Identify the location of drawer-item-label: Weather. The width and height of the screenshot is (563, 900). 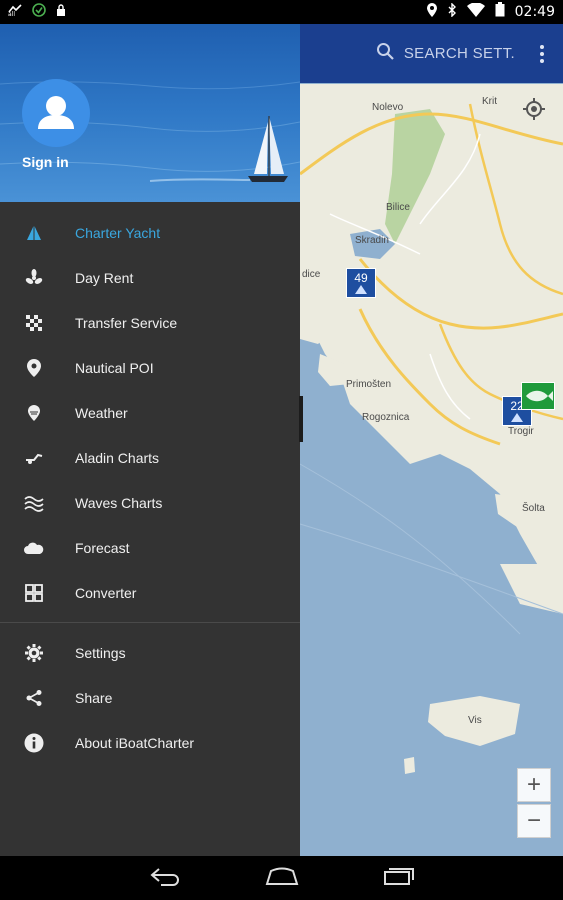
(101, 412).